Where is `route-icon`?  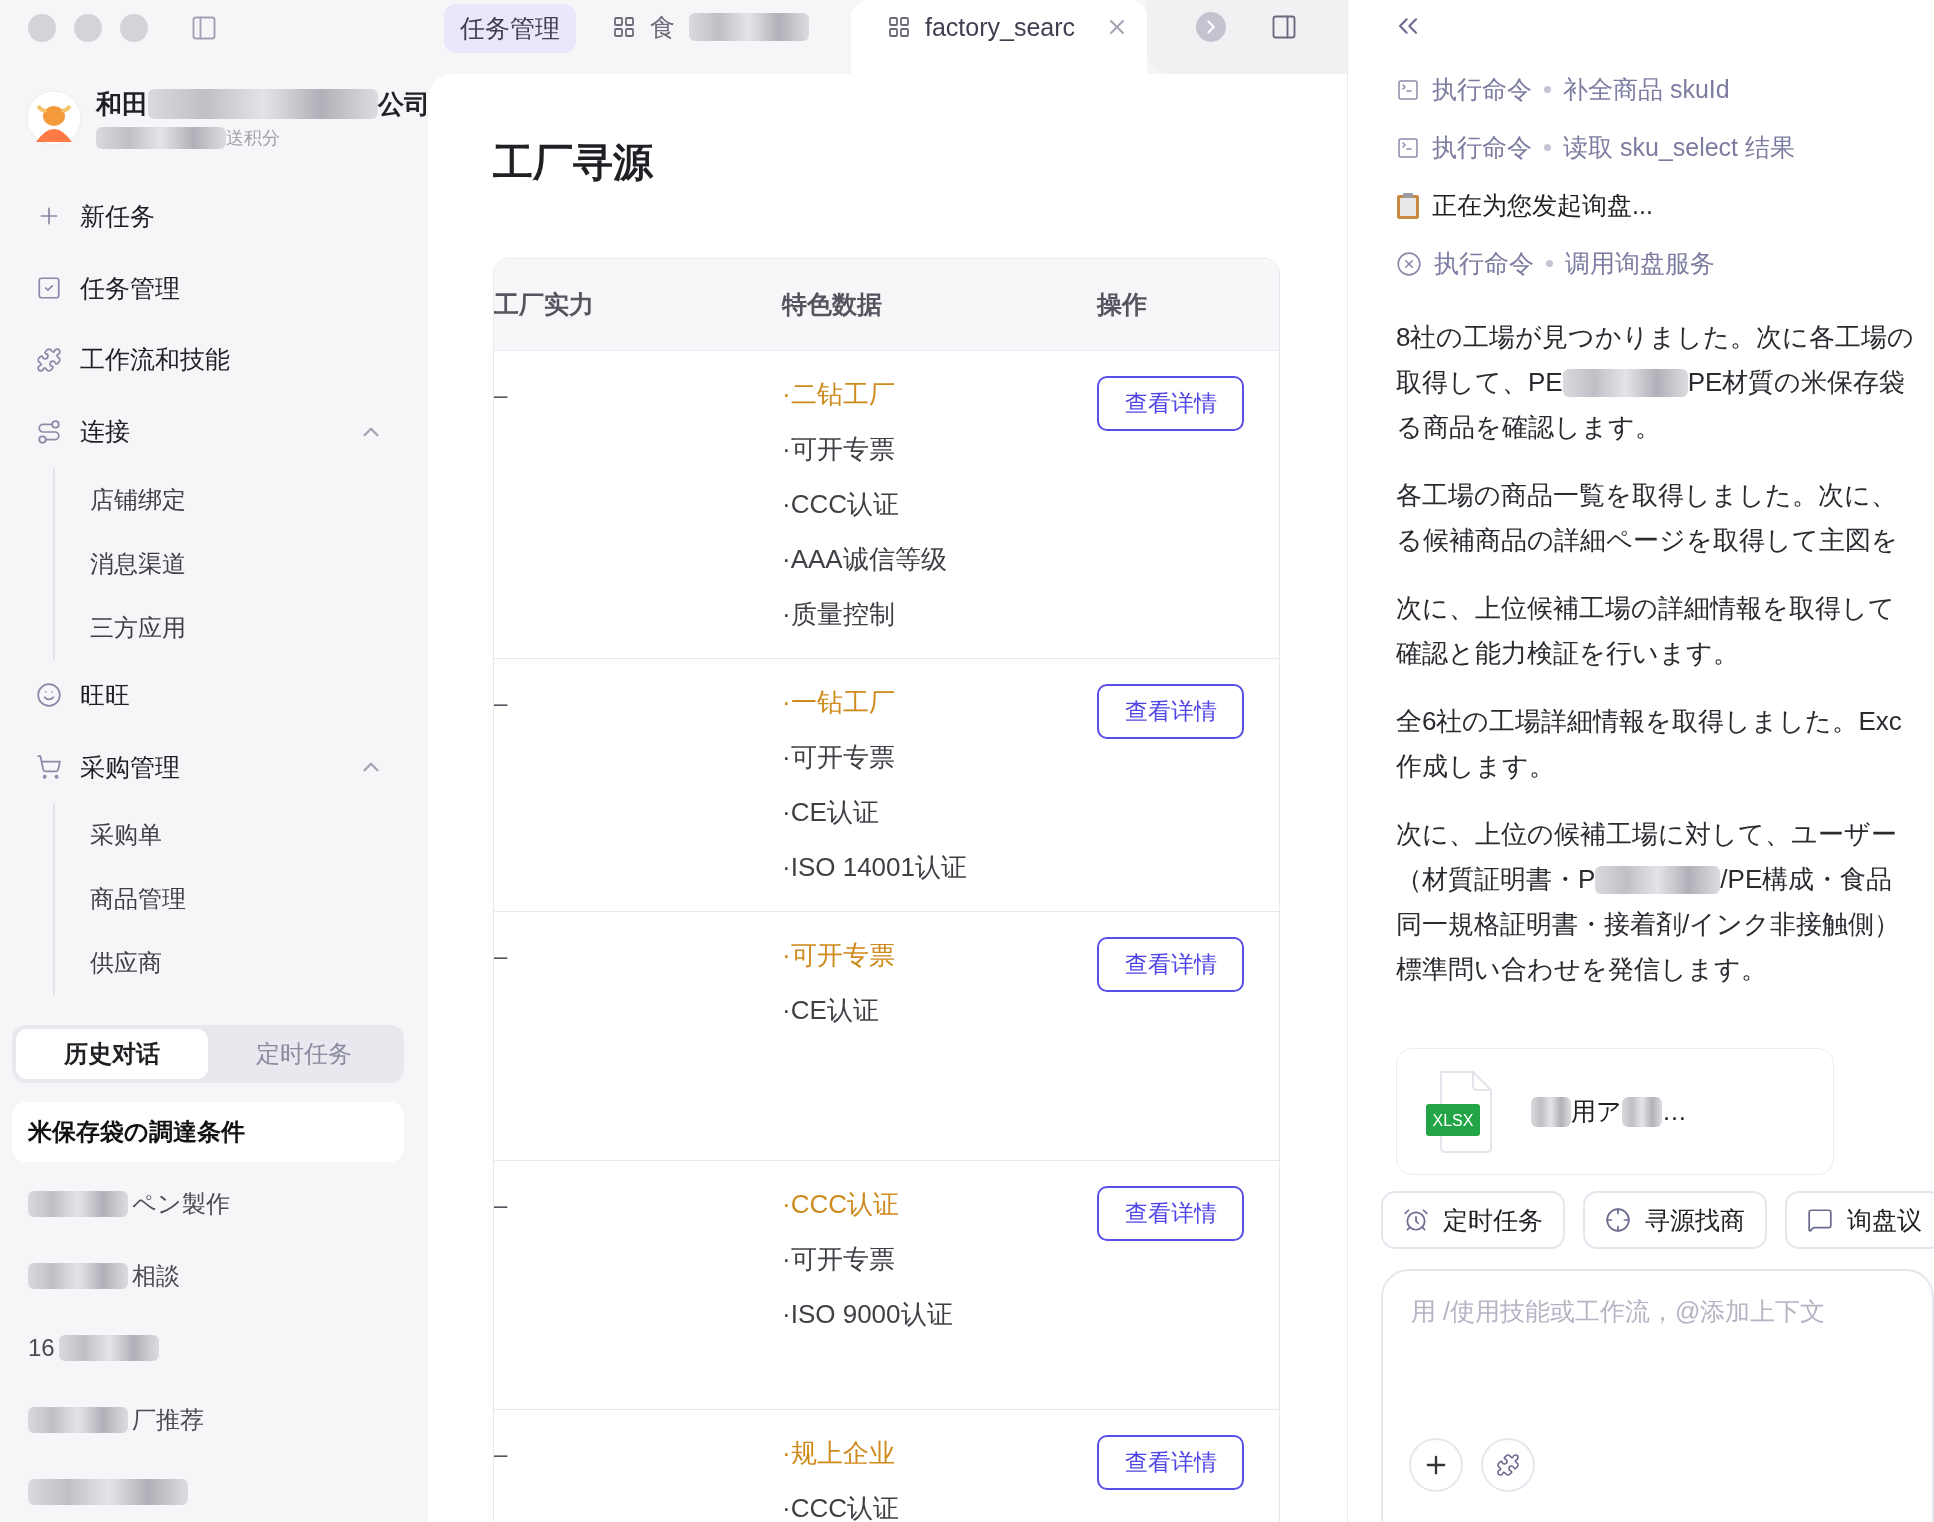
route-icon is located at coordinates (49, 431).